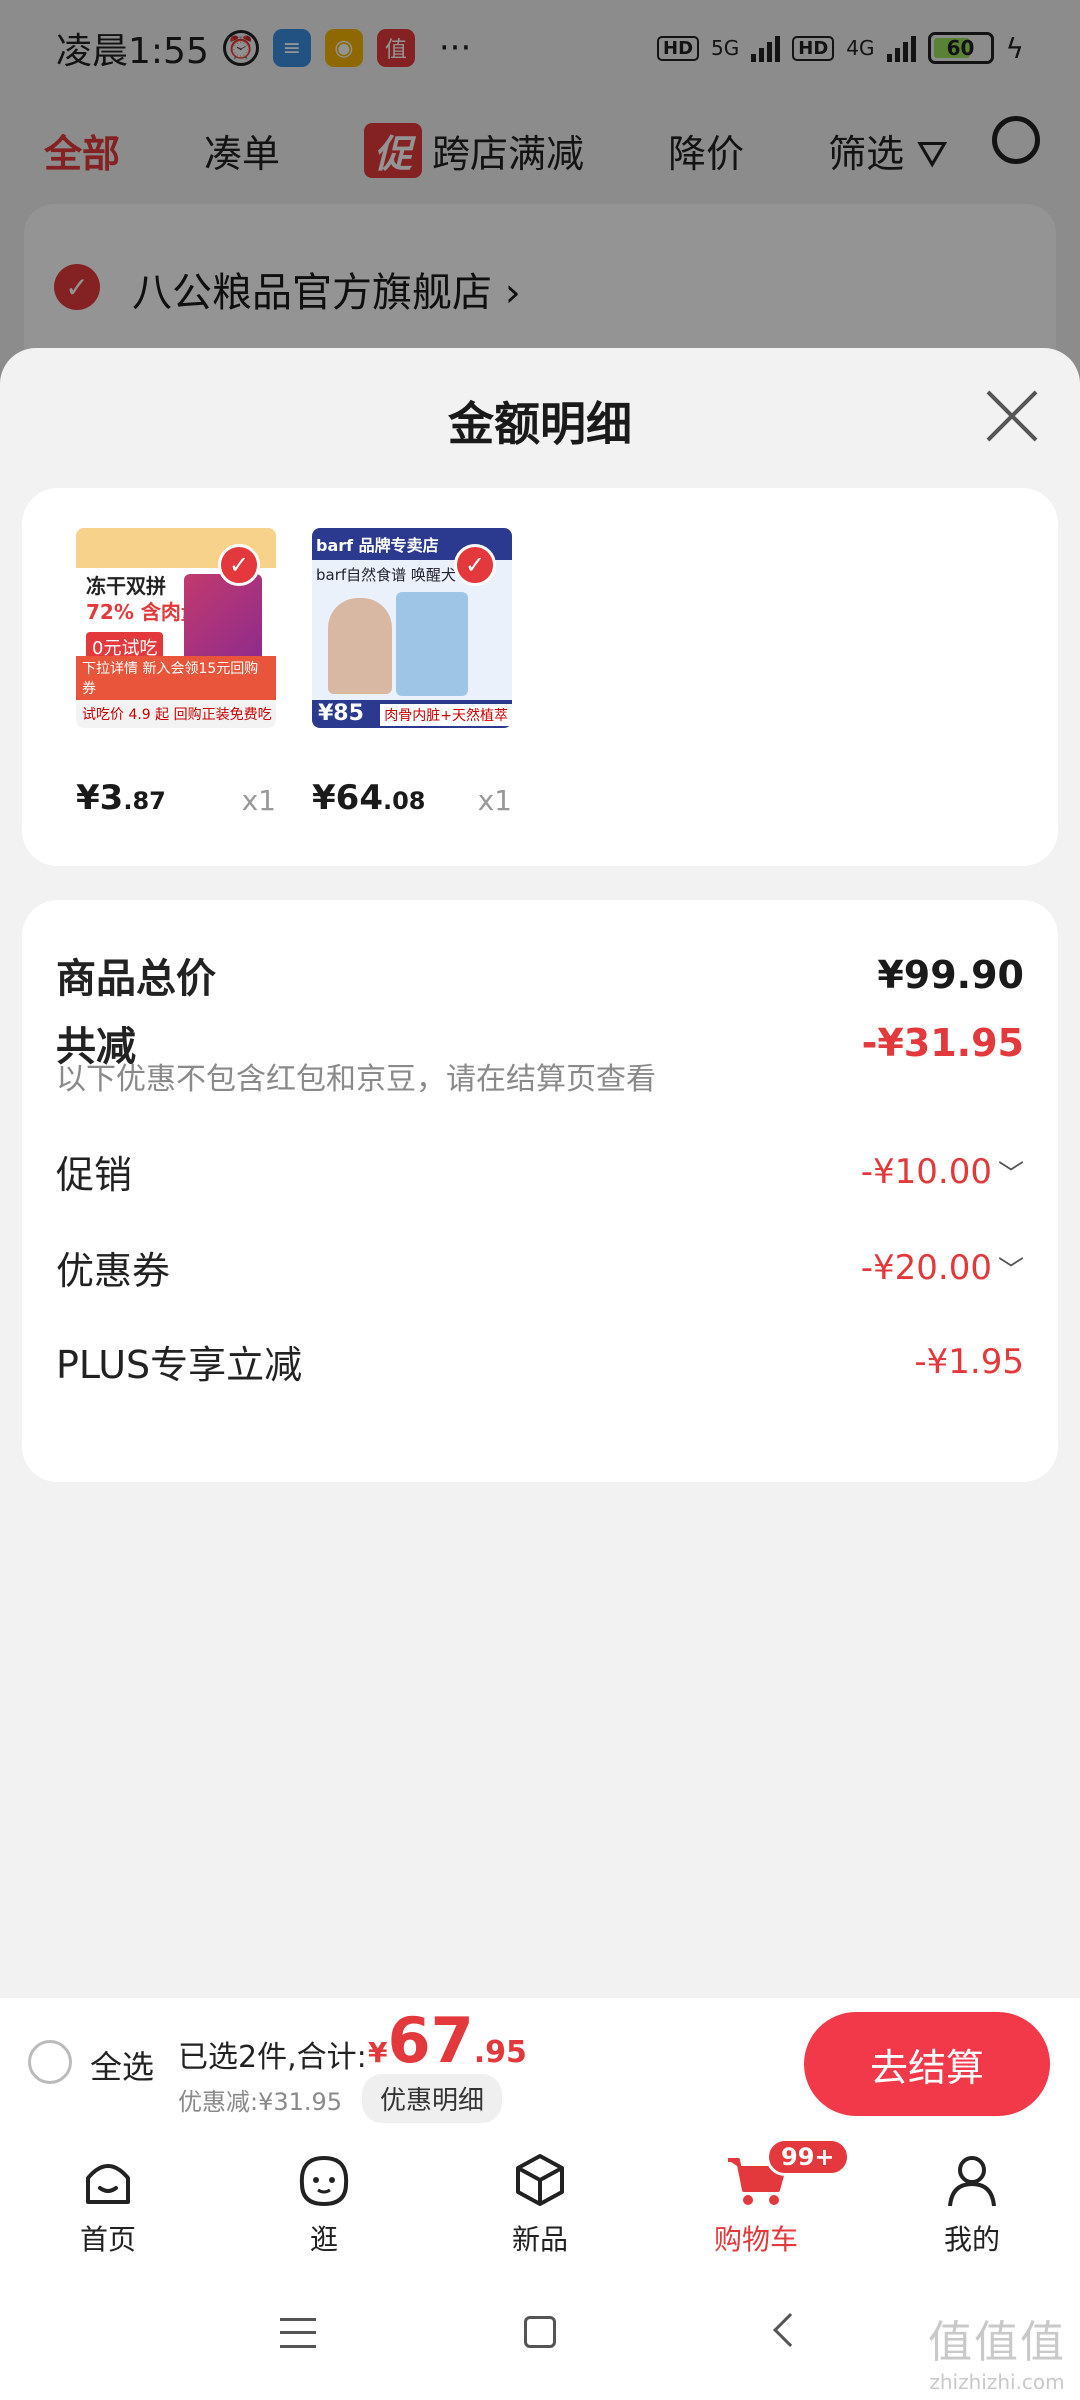  I want to click on person-icon, so click(972, 2180).